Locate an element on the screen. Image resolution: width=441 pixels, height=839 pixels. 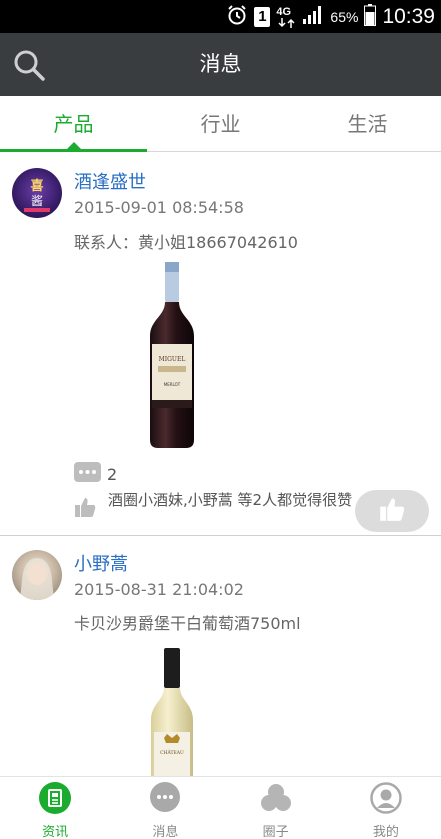
nav-label: 资讯 is located at coordinates (55, 832).